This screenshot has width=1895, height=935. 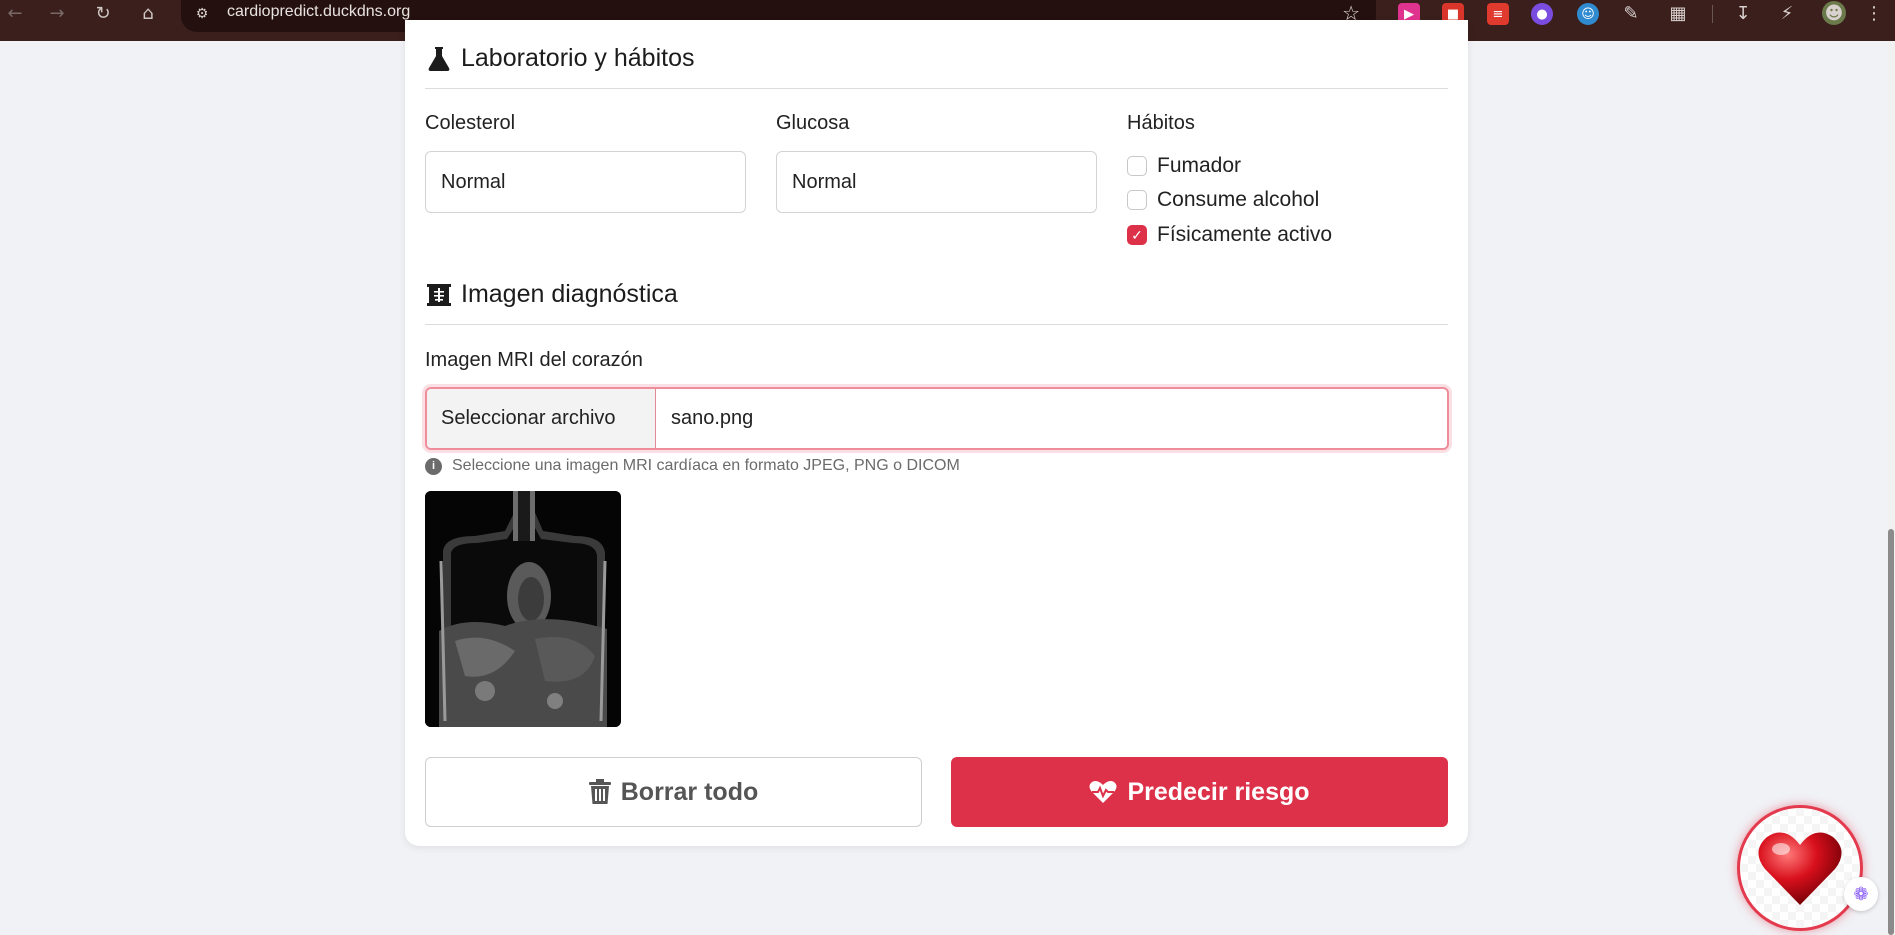 I want to click on page-scrollbar, so click(x=1891, y=488).